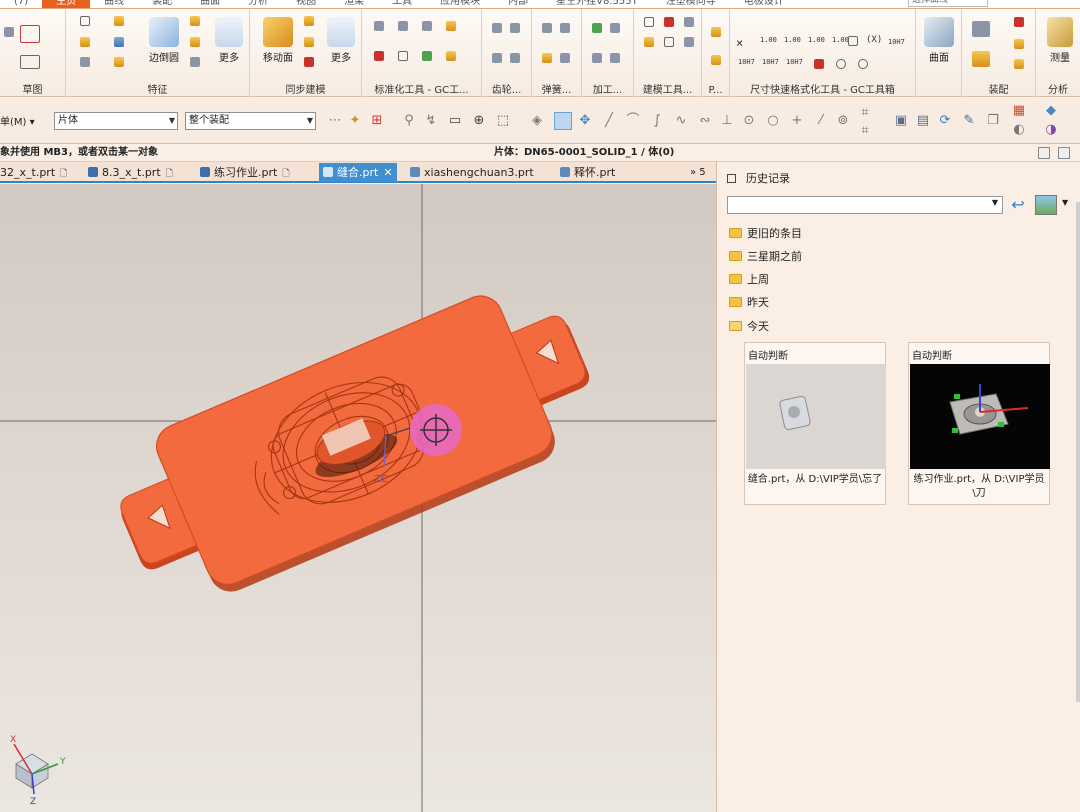 This screenshot has height=812, width=1080. What do you see at coordinates (770, 62) in the screenshot?
I see `tol-10h7-c: 10H7` at bounding box center [770, 62].